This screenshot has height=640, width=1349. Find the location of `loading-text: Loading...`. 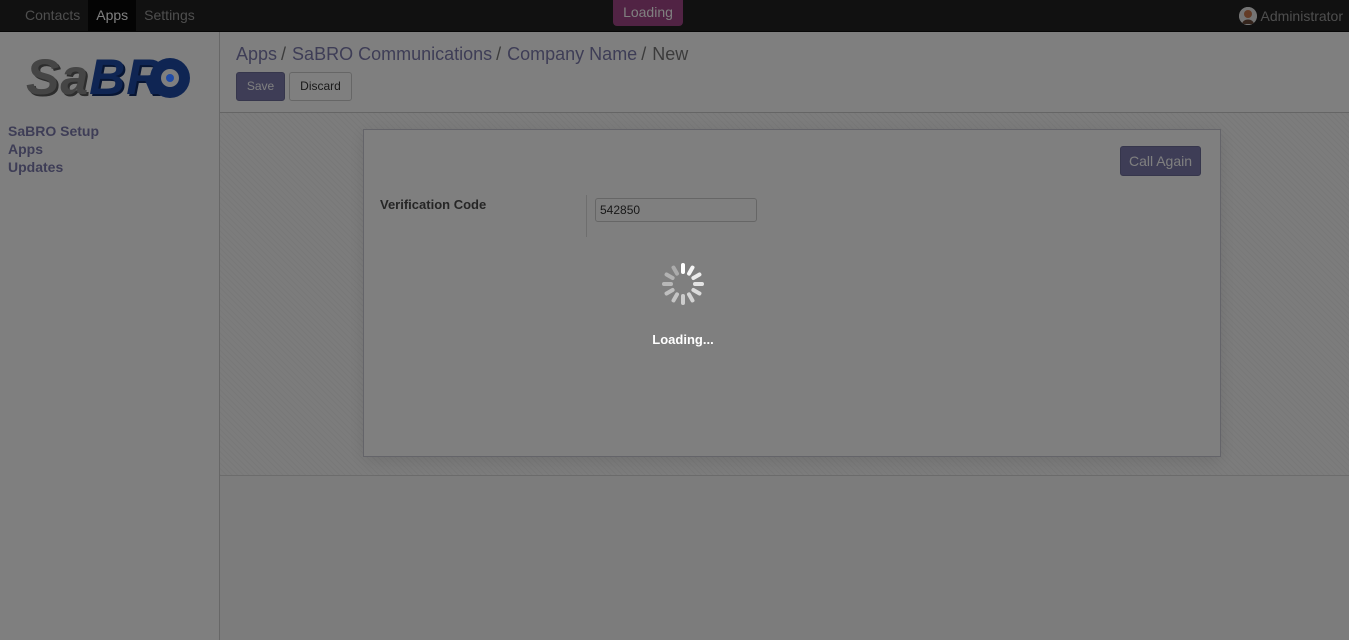

loading-text: Loading... is located at coordinates (683, 339).